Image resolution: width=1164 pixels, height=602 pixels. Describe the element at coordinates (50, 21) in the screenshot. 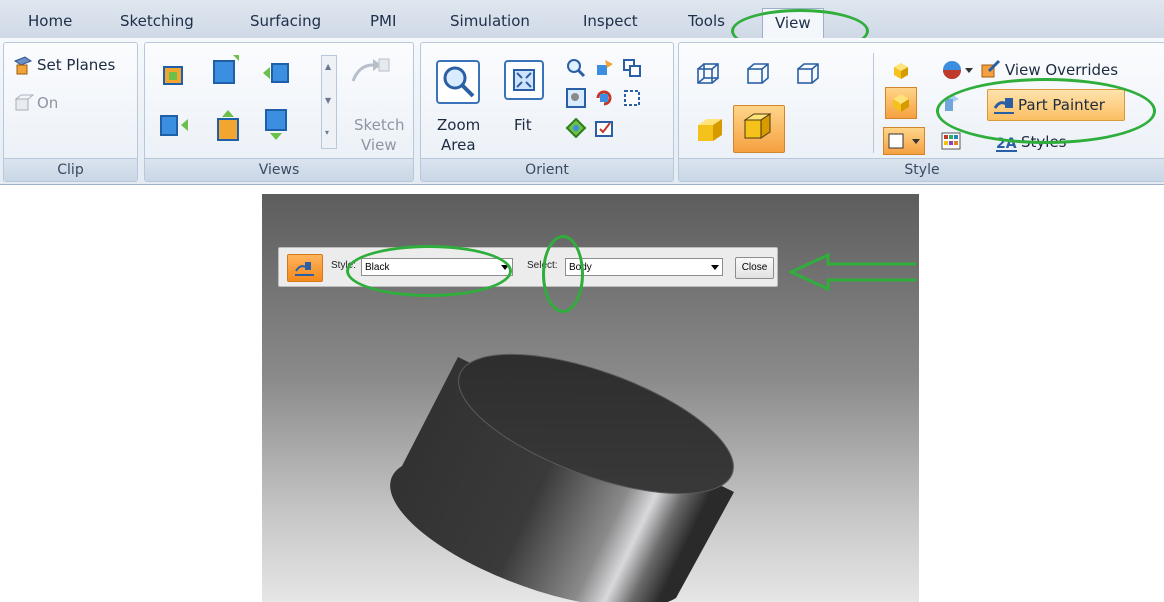

I see `tab-home: Home` at that location.